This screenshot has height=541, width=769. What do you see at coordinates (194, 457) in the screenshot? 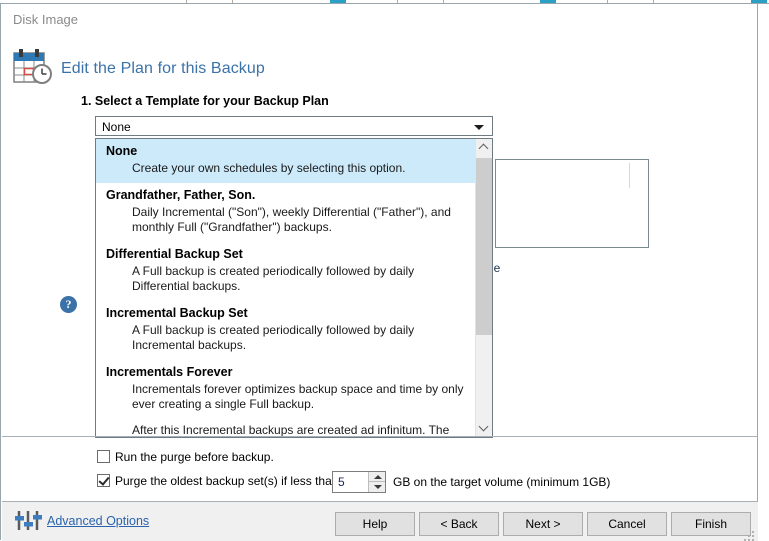
I see `run-purge-before-backup-label: Run the purge before backup.` at bounding box center [194, 457].